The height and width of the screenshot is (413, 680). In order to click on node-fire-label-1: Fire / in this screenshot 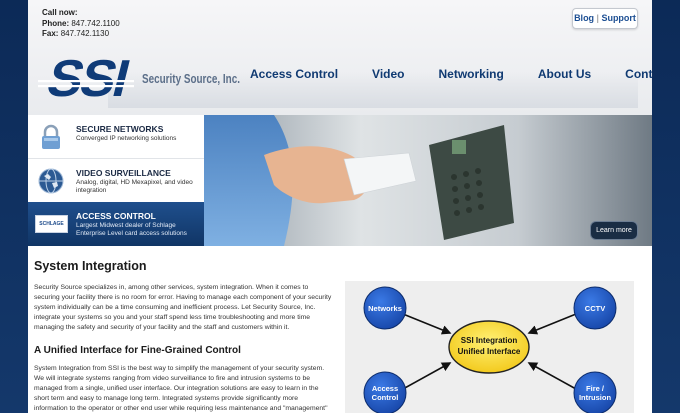, I will do `click(595, 388)`.